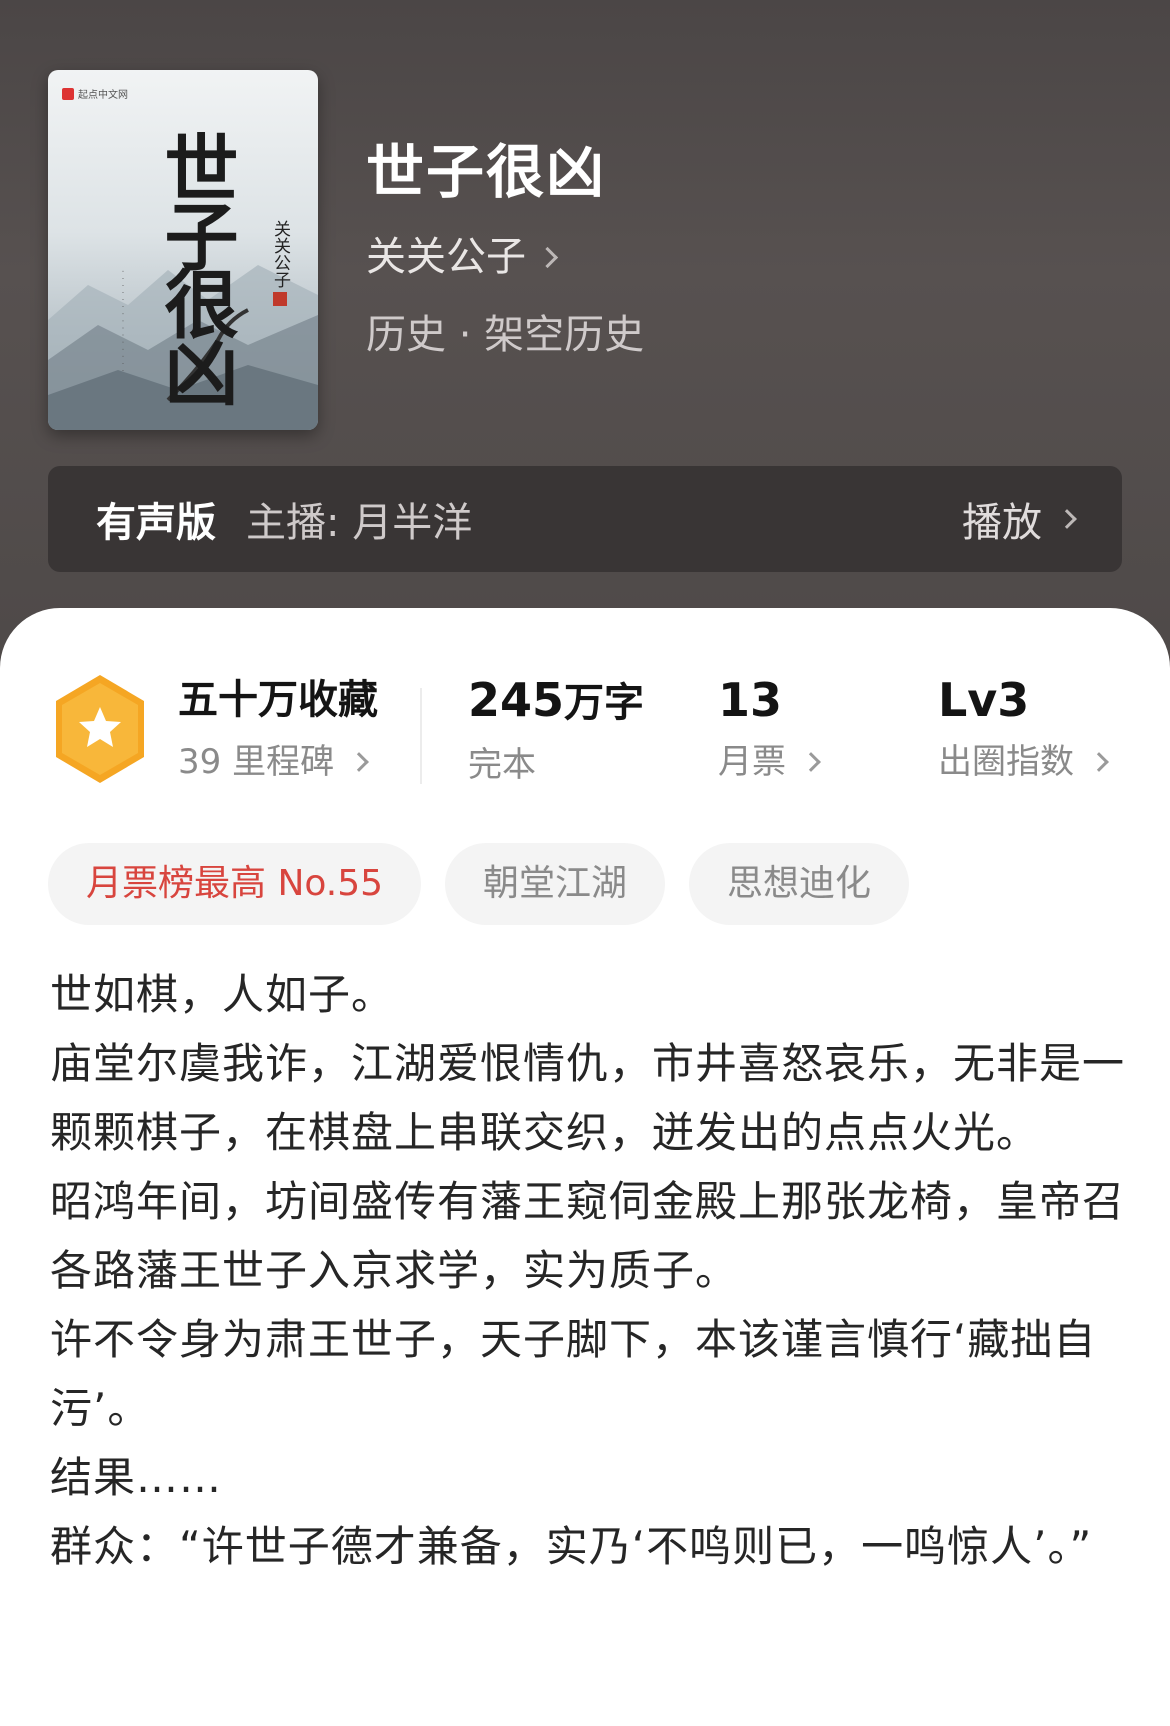 The image size is (1170, 1726). Describe the element at coordinates (486, 172) in the screenshot. I see `book-title: 世子很凶` at that location.